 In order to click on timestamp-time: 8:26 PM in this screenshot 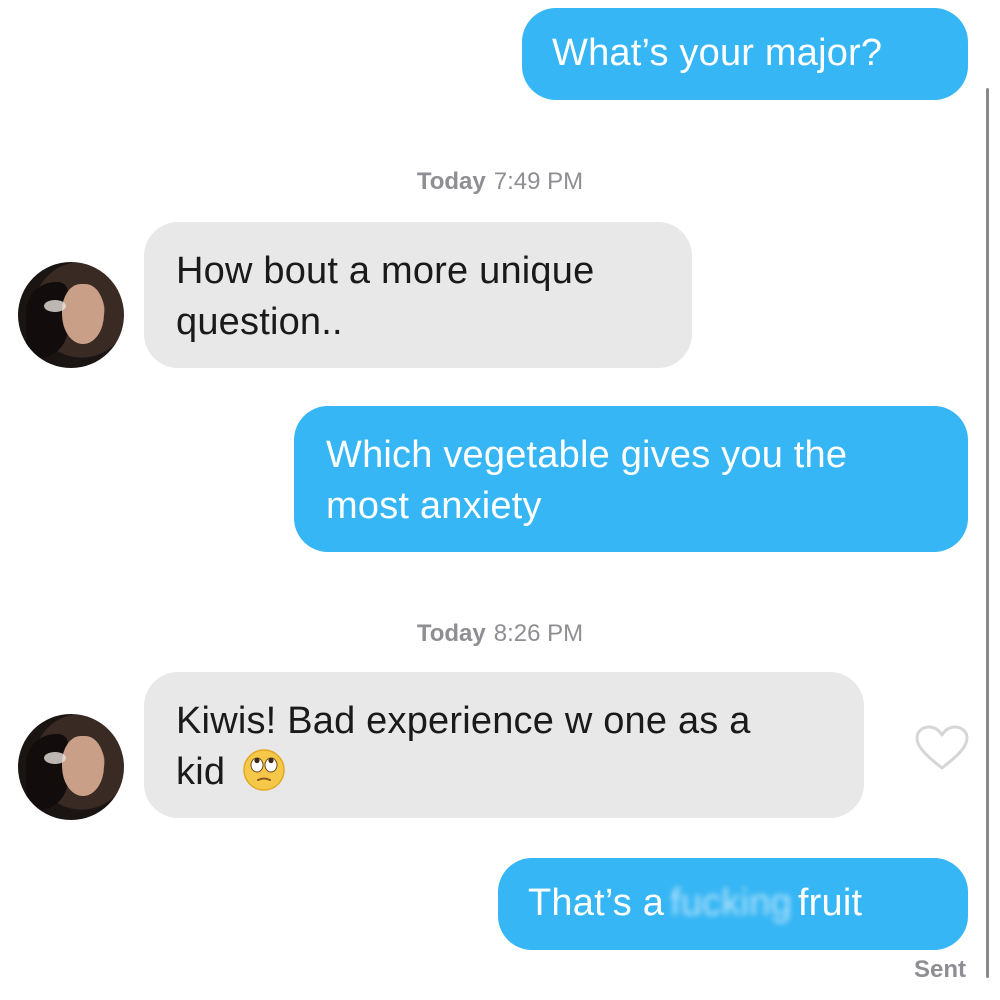, I will do `click(538, 633)`.